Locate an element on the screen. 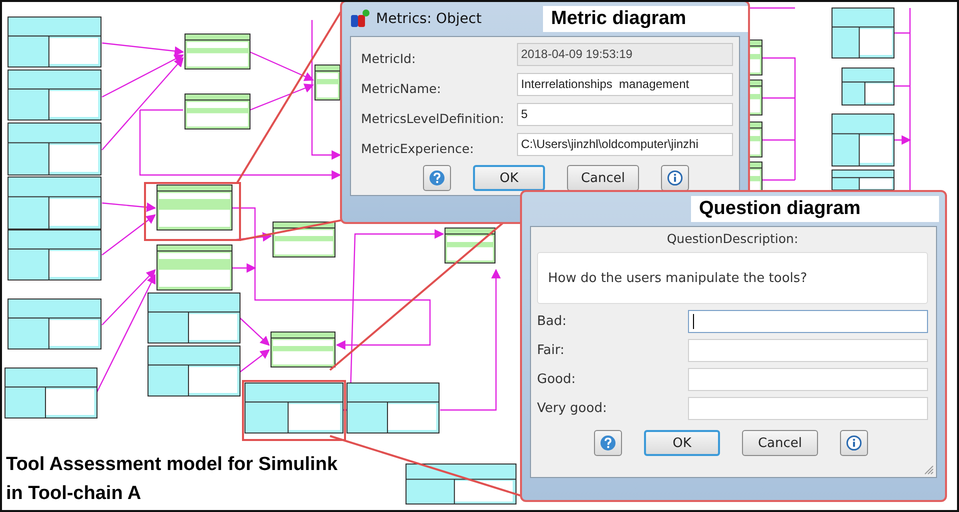  diagram-label: Metric diagram is located at coordinates (645, 19).